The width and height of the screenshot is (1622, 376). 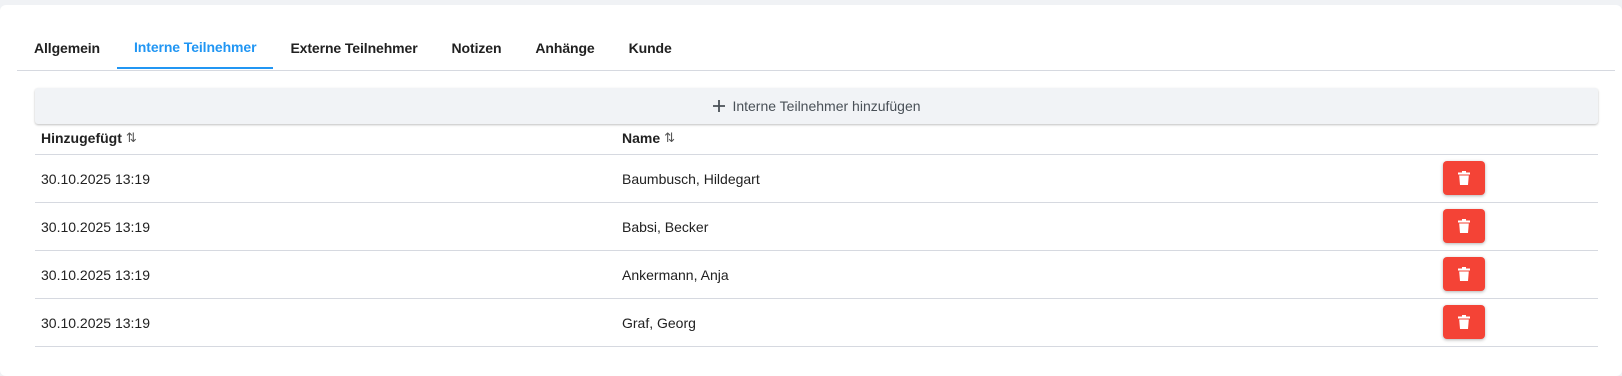 What do you see at coordinates (719, 106) in the screenshot?
I see `plus-icon` at bounding box center [719, 106].